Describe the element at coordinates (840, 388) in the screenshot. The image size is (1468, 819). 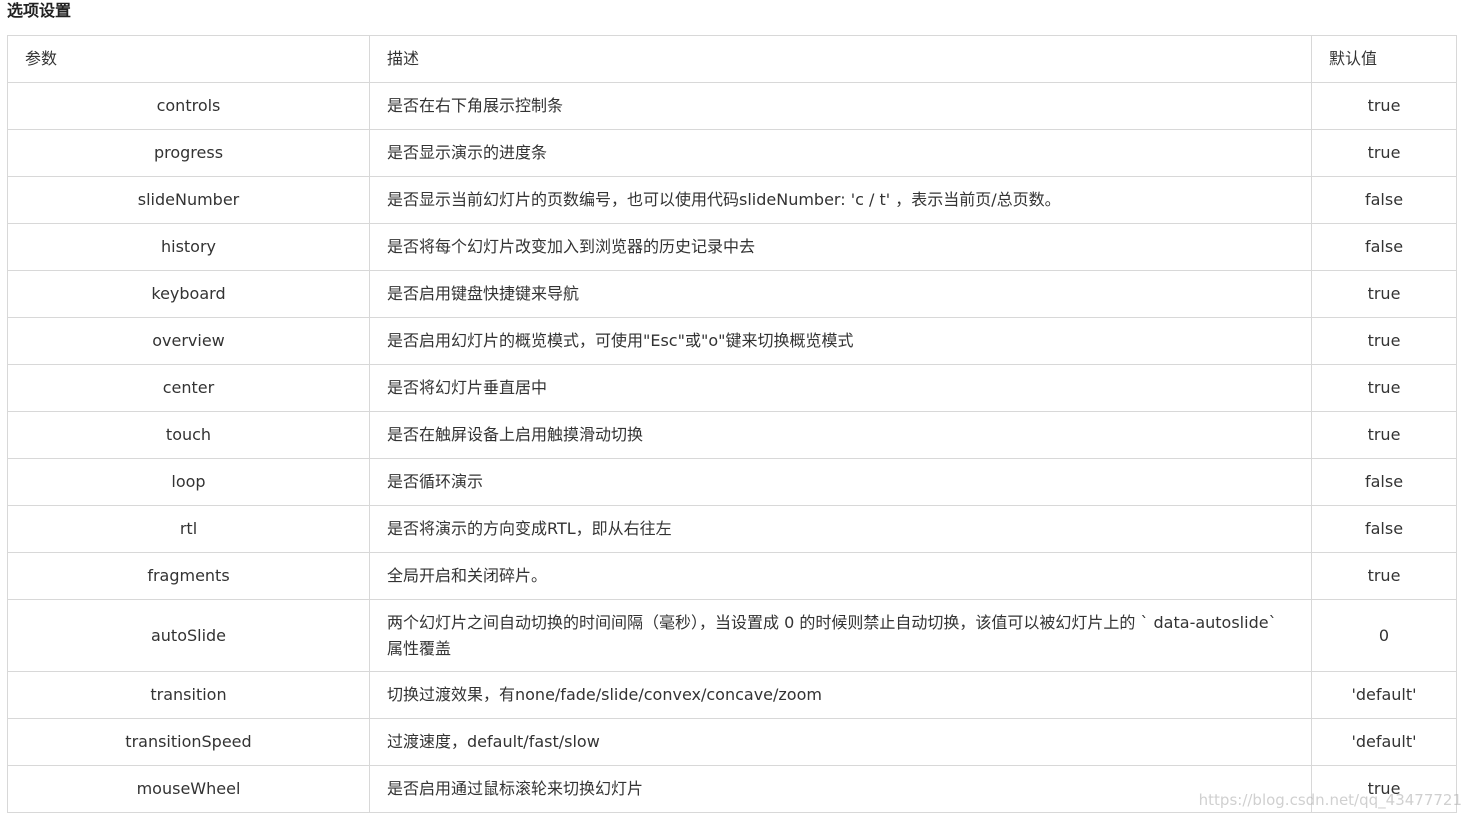
I see `description-cell: 是否将幻灯片垂直居中` at that location.